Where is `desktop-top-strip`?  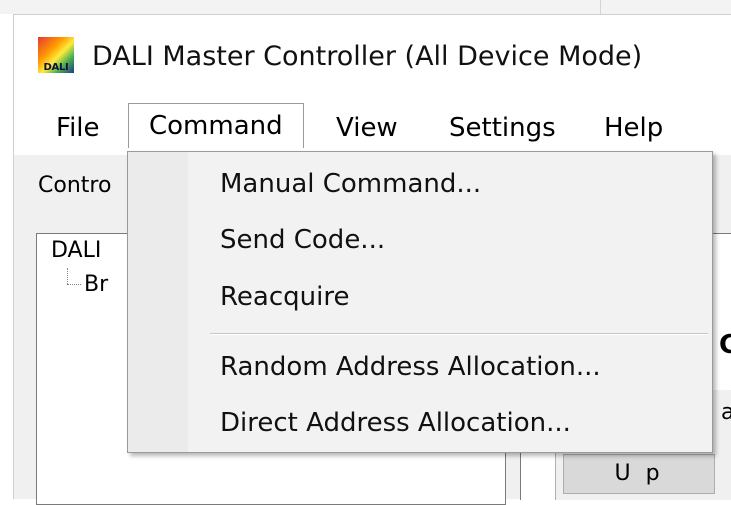 desktop-top-strip is located at coordinates (365, 7).